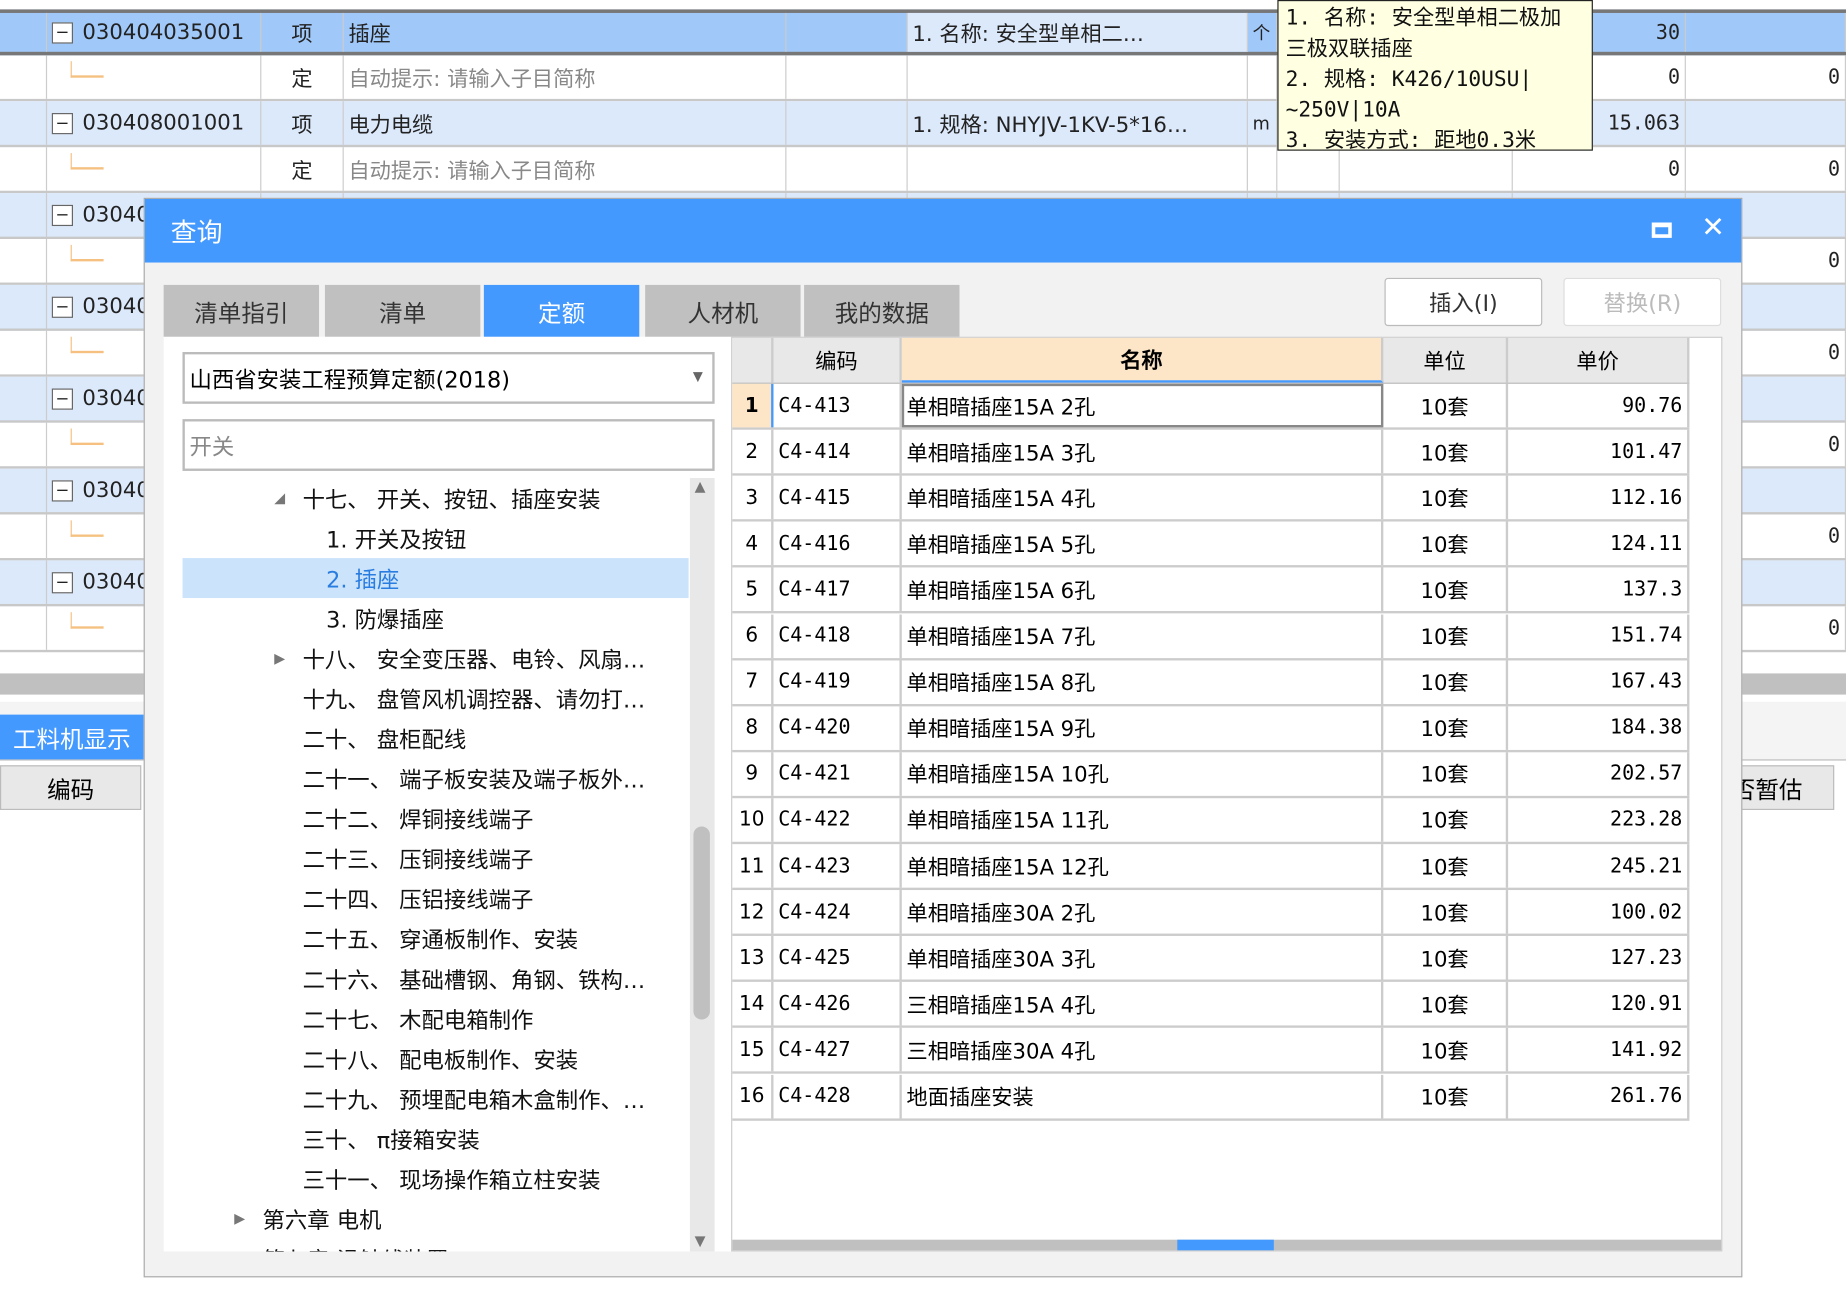 The image size is (1846, 1313). What do you see at coordinates (837, 497) in the screenshot?
I see `cell-code: C4-415` at bounding box center [837, 497].